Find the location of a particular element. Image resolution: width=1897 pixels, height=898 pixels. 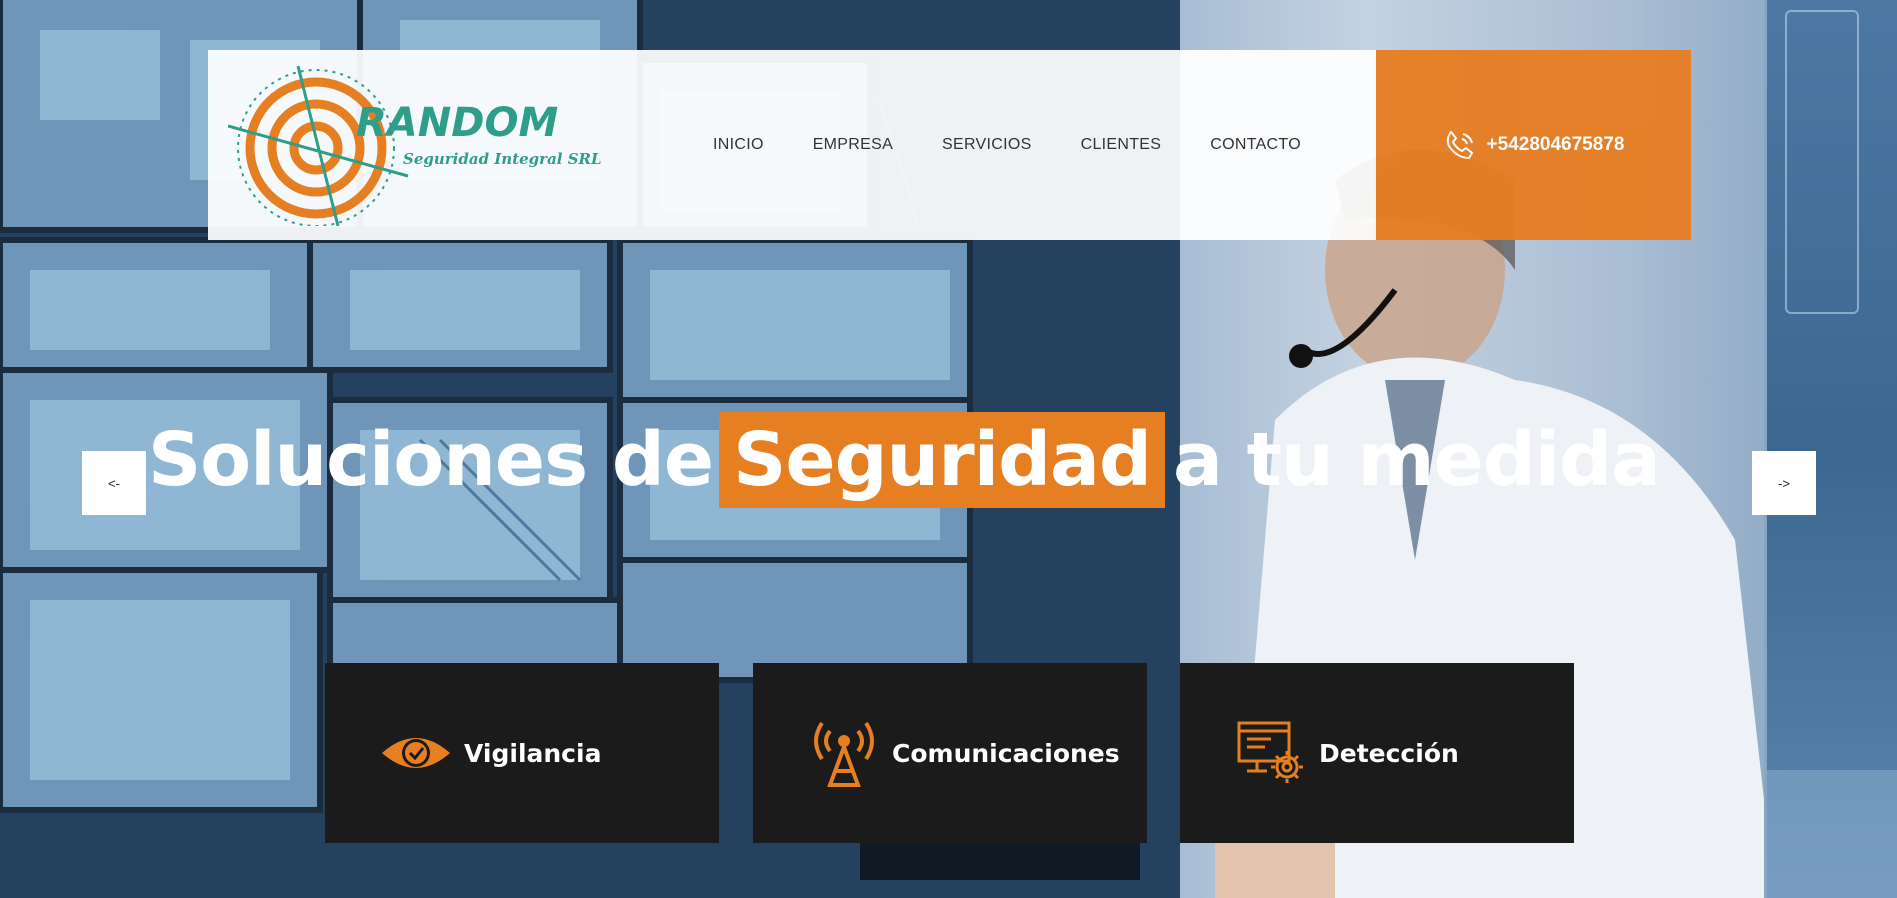

eye-check-icon is located at coordinates (416, 753).